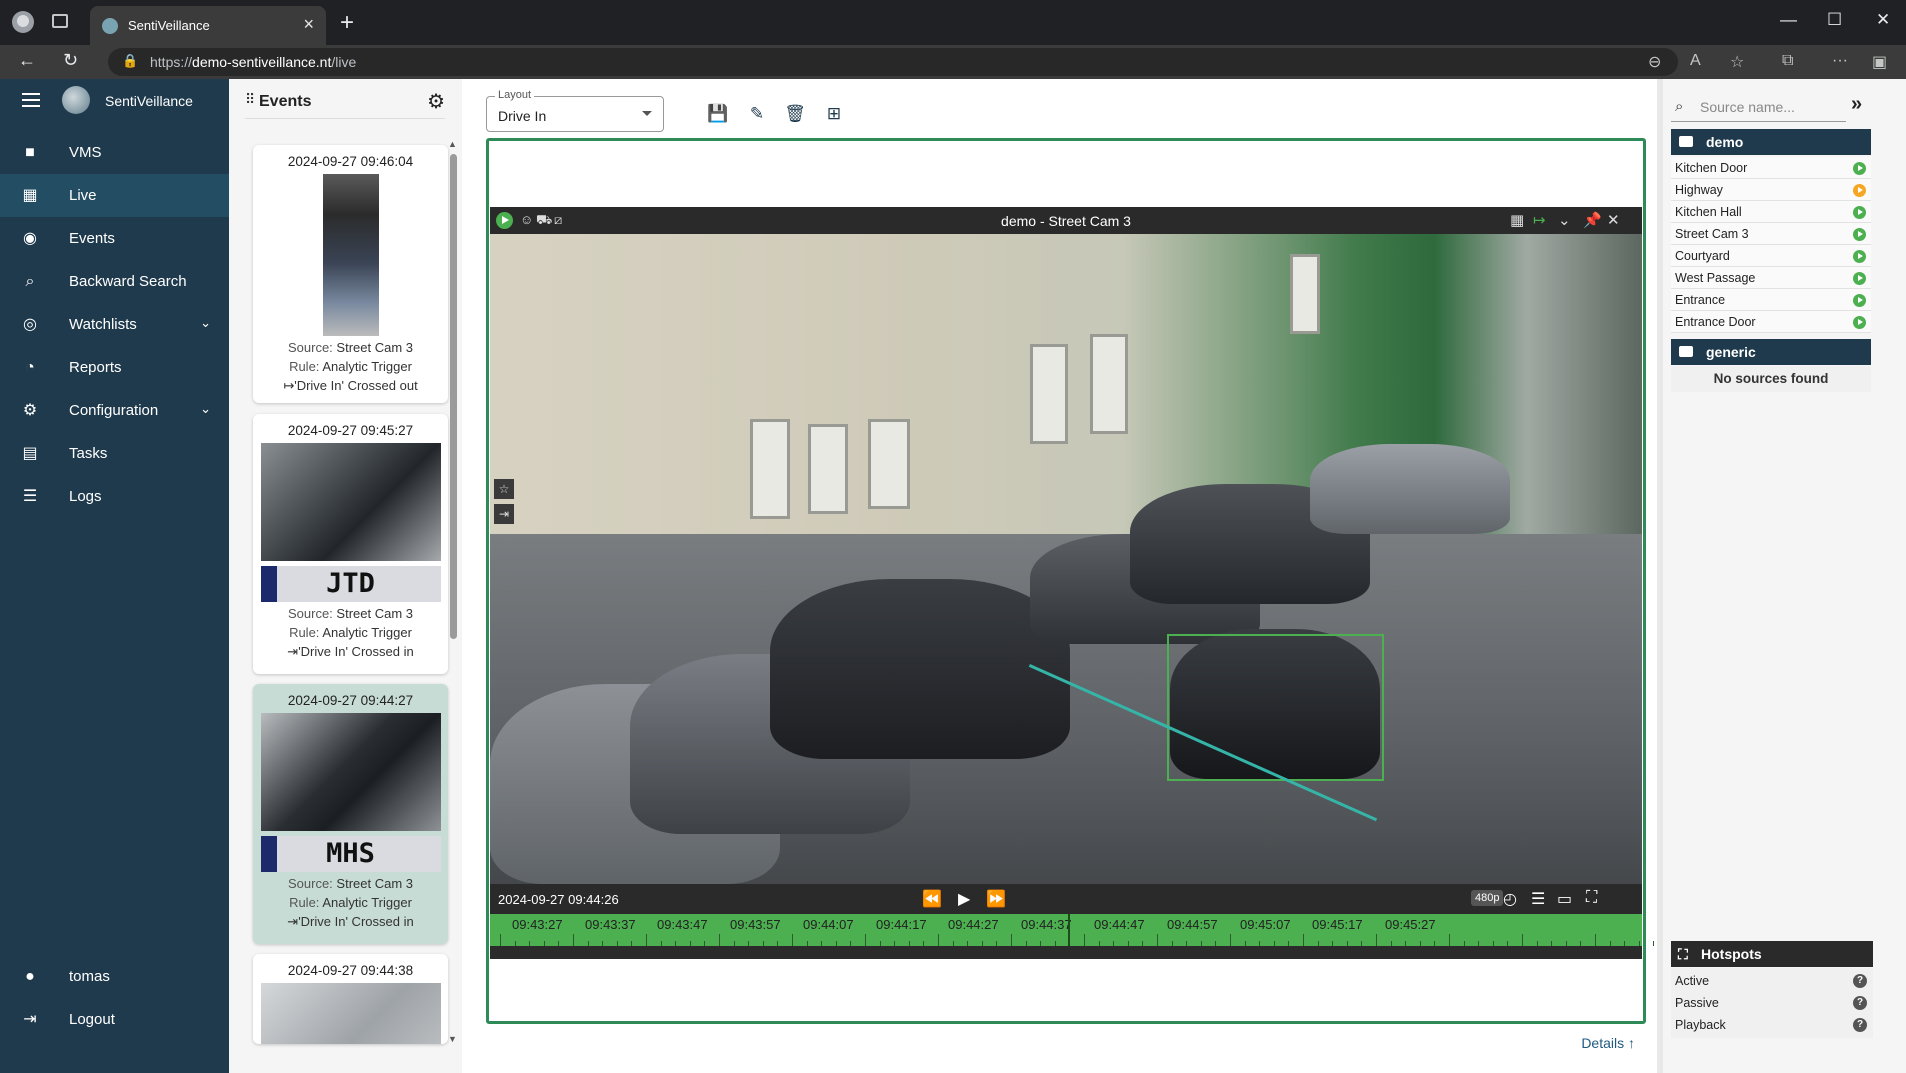  Describe the element at coordinates (1771, 256) in the screenshot. I see `source-item: Courtyard` at that location.